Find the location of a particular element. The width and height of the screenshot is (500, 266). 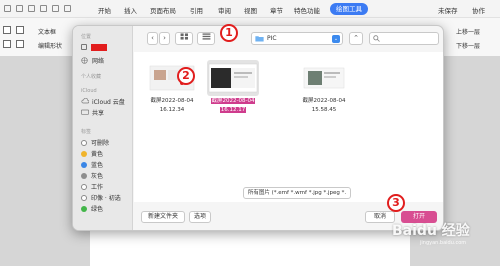

favorites-header: 位置 is located at coordinates (86, 37).